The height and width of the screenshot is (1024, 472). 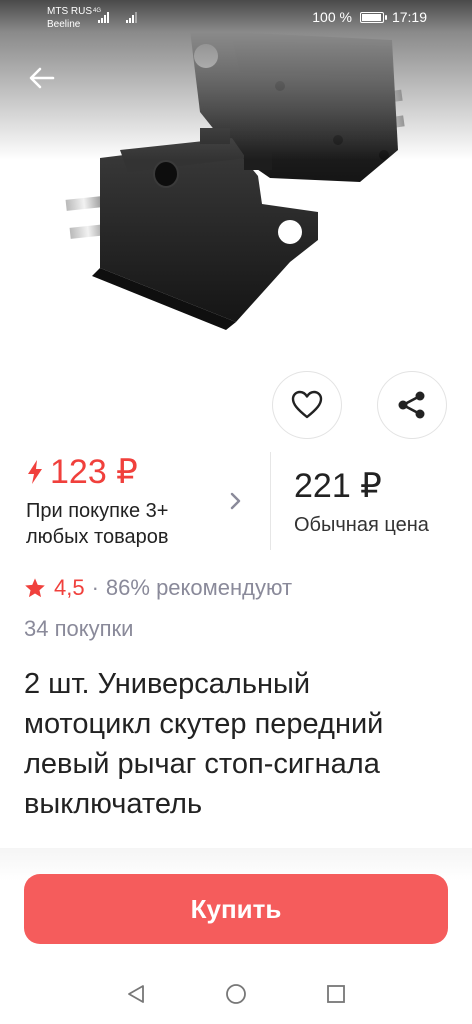 I want to click on title-line: мотоцикл скутер передний, so click(x=204, y=724).